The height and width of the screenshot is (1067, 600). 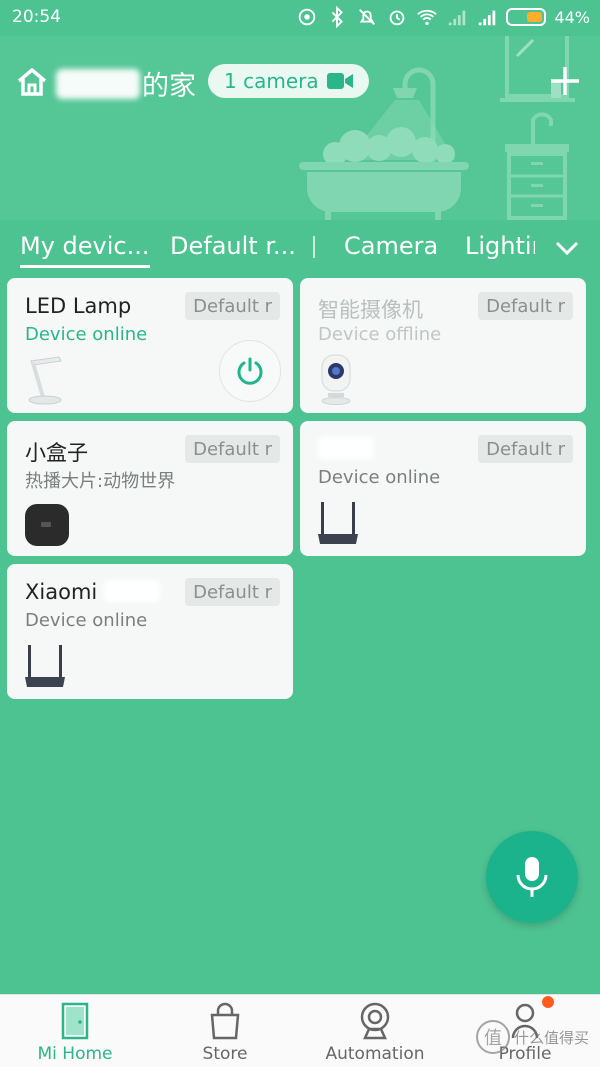 I want to click on camera-count-pill: 1 camera, so click(x=288, y=81).